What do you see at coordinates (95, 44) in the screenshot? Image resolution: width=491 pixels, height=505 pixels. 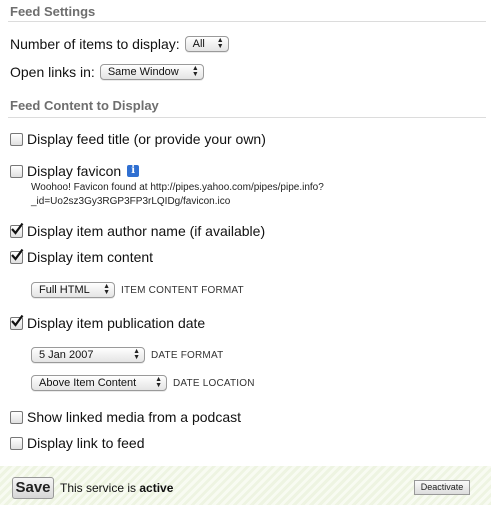 I see `items-to-display-label: Number of items to display:` at bounding box center [95, 44].